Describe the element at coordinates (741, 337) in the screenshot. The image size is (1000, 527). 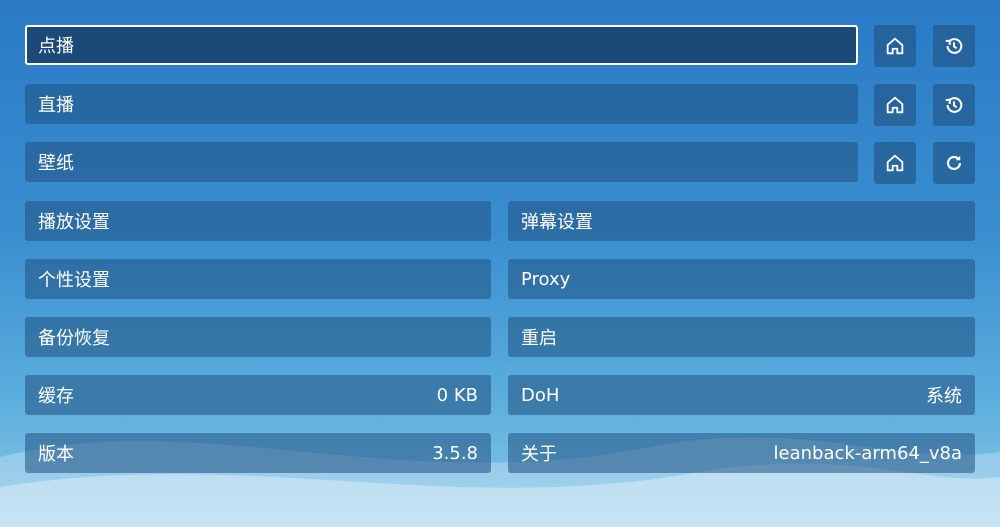
I see `restart-button: 重启` at that location.